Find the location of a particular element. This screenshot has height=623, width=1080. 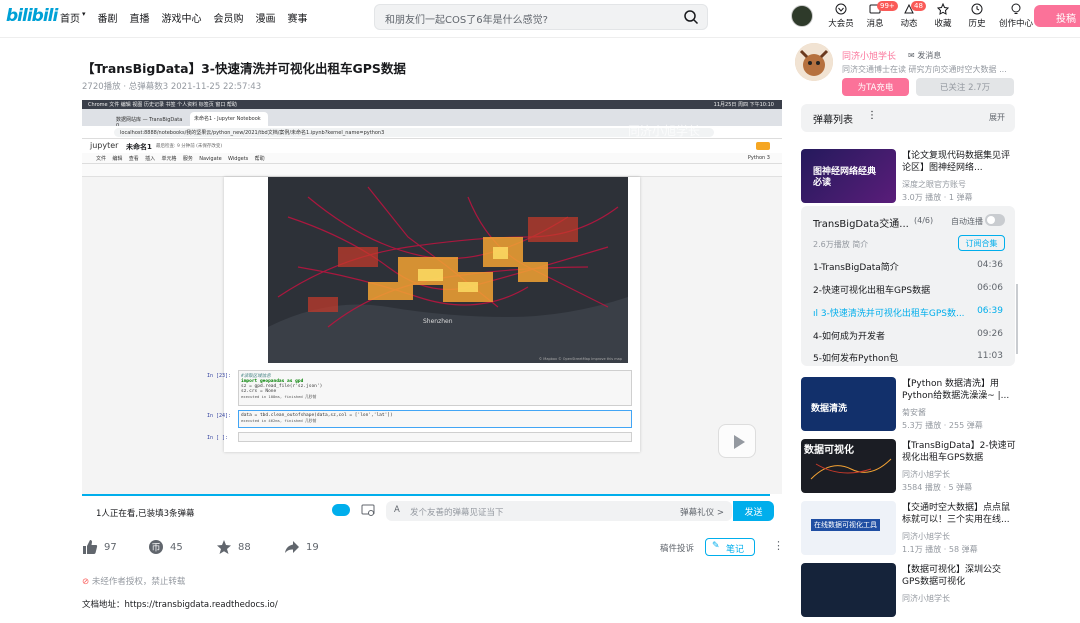

video-thumbnail: 图神经网络经典必读 is located at coordinates (848, 176).